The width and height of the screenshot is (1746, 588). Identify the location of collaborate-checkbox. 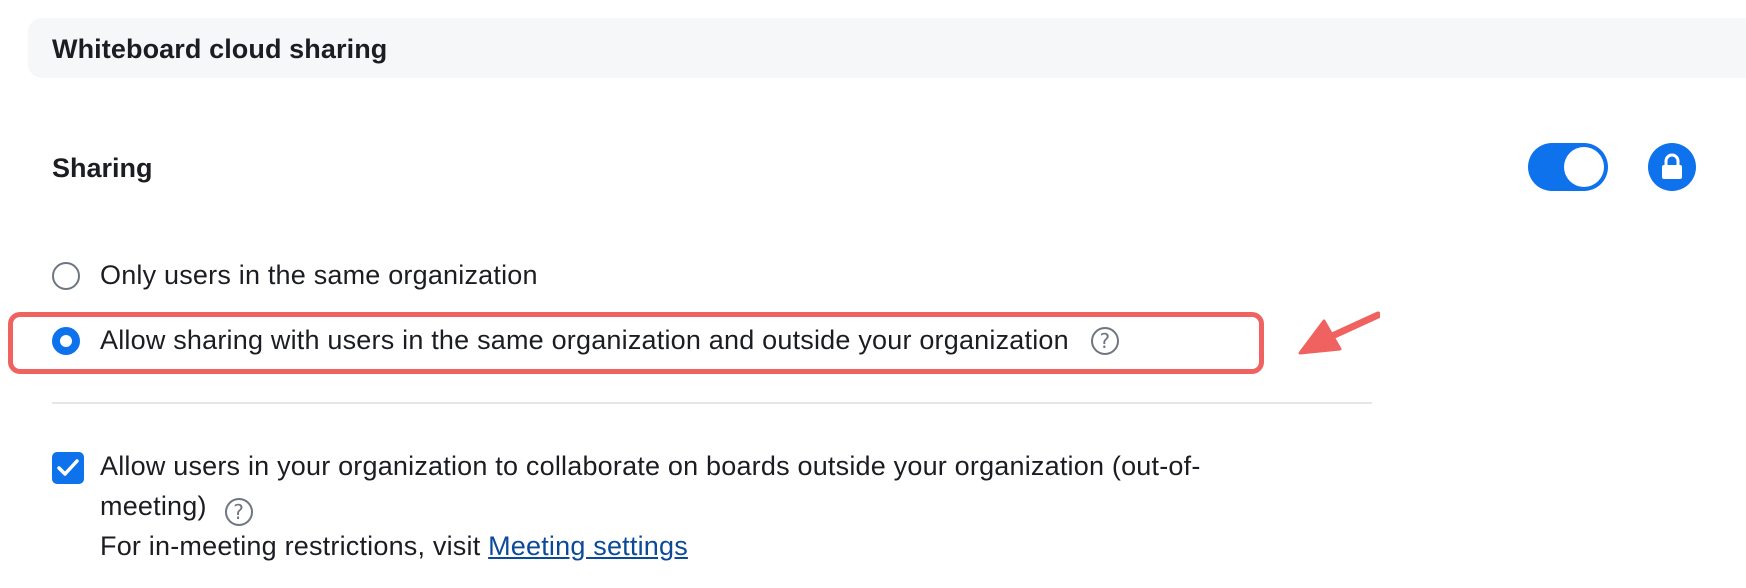
(68, 468).